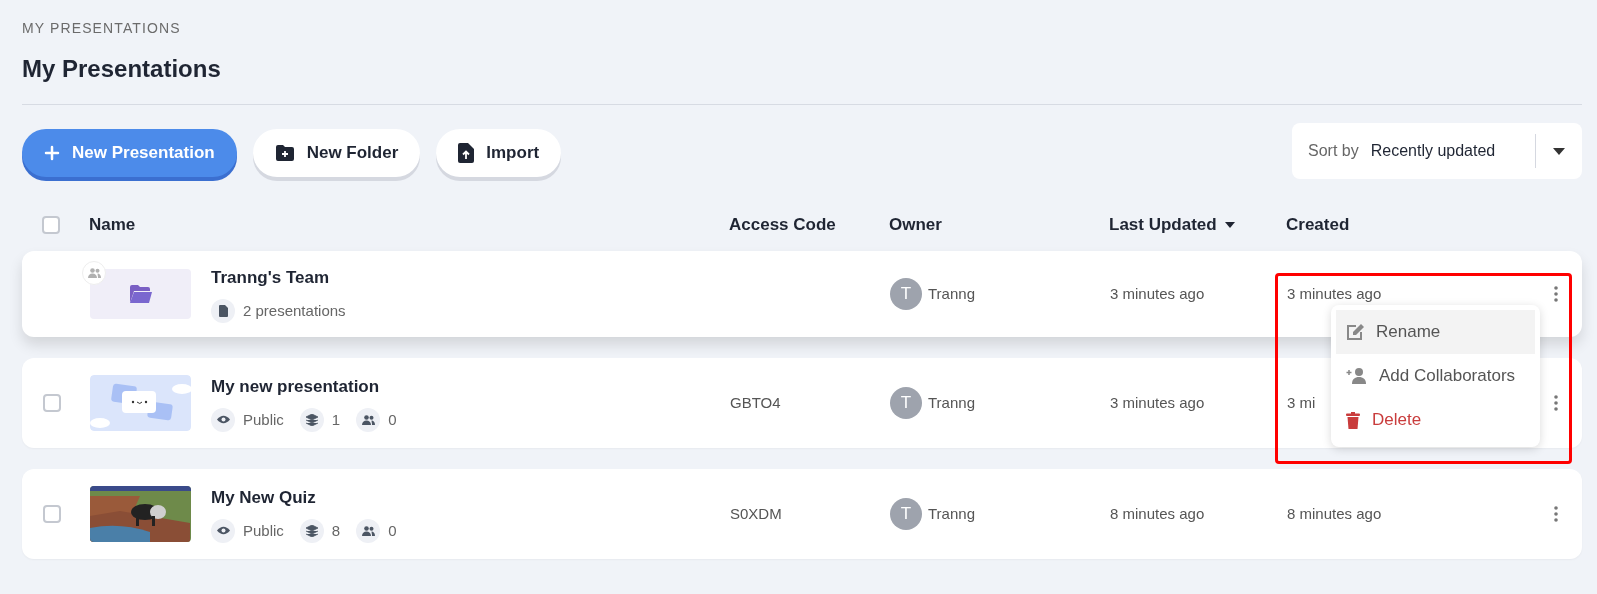 This screenshot has width=1597, height=594. I want to click on sort-value: Recently updated, so click(1433, 151).